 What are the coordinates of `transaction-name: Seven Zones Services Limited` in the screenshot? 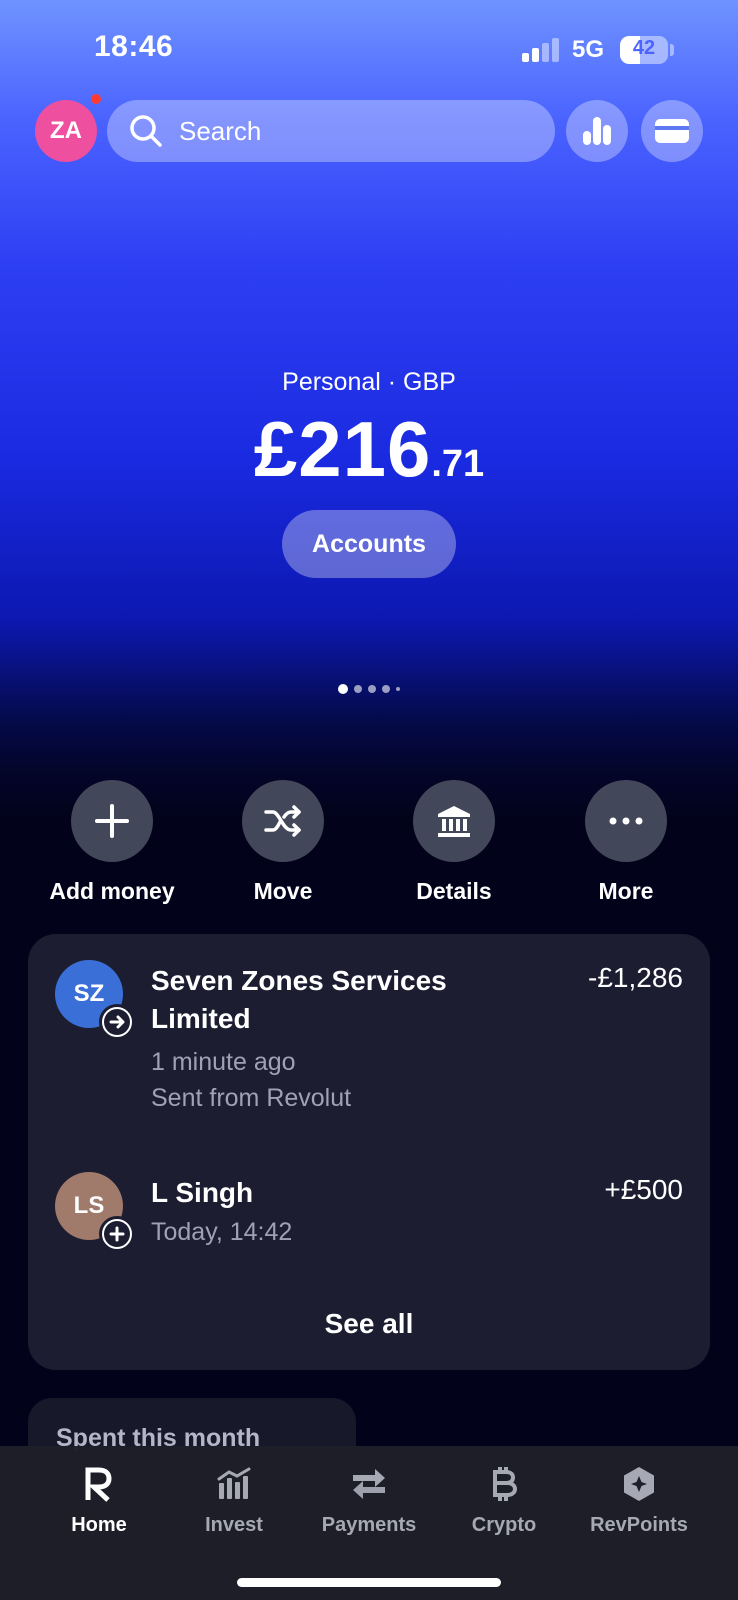 It's located at (299, 1000).